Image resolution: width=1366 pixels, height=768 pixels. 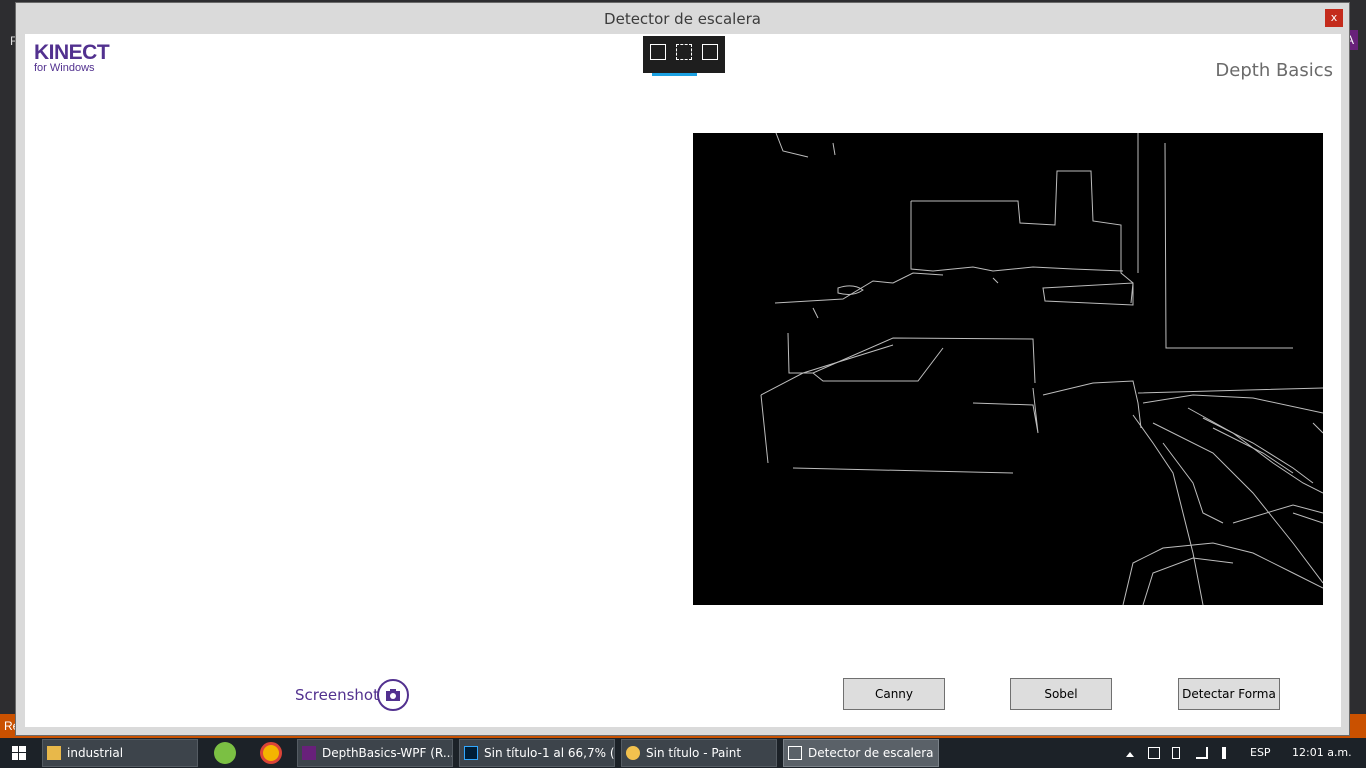 What do you see at coordinates (95, 753) in the screenshot?
I see `taskbar-item-label: industrial` at bounding box center [95, 753].